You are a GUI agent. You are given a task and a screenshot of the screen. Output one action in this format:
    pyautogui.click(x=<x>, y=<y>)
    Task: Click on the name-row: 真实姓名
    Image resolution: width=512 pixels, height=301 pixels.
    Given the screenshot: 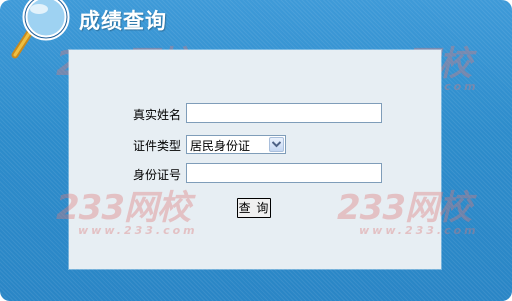 What is the action you would take?
    pyautogui.click(x=255, y=114)
    